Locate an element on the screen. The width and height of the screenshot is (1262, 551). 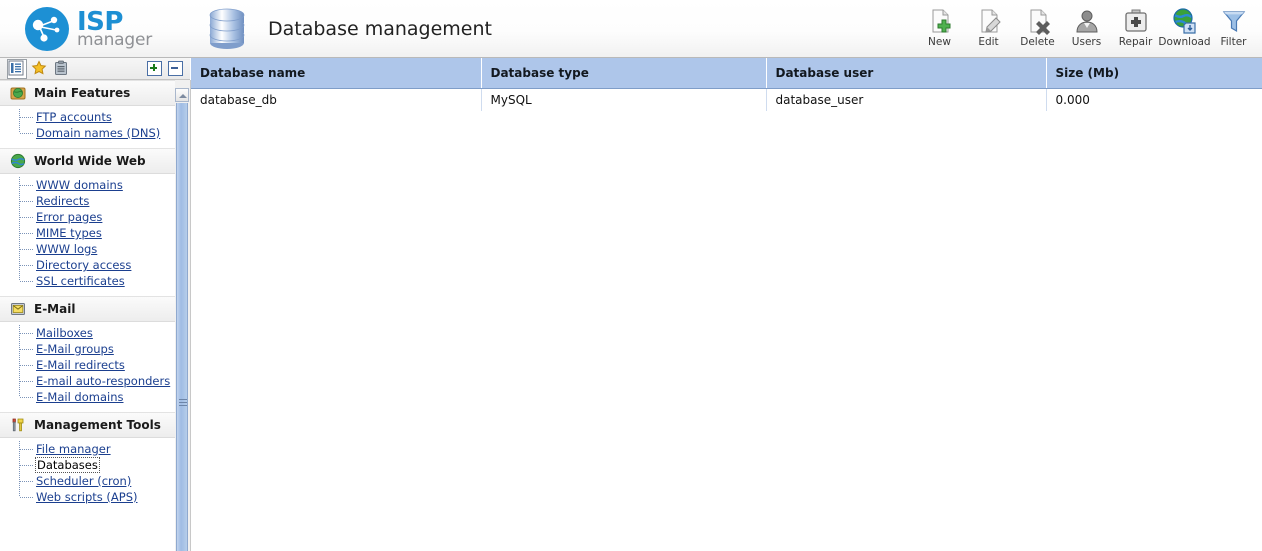
database-stack-icon is located at coordinates (227, 29).